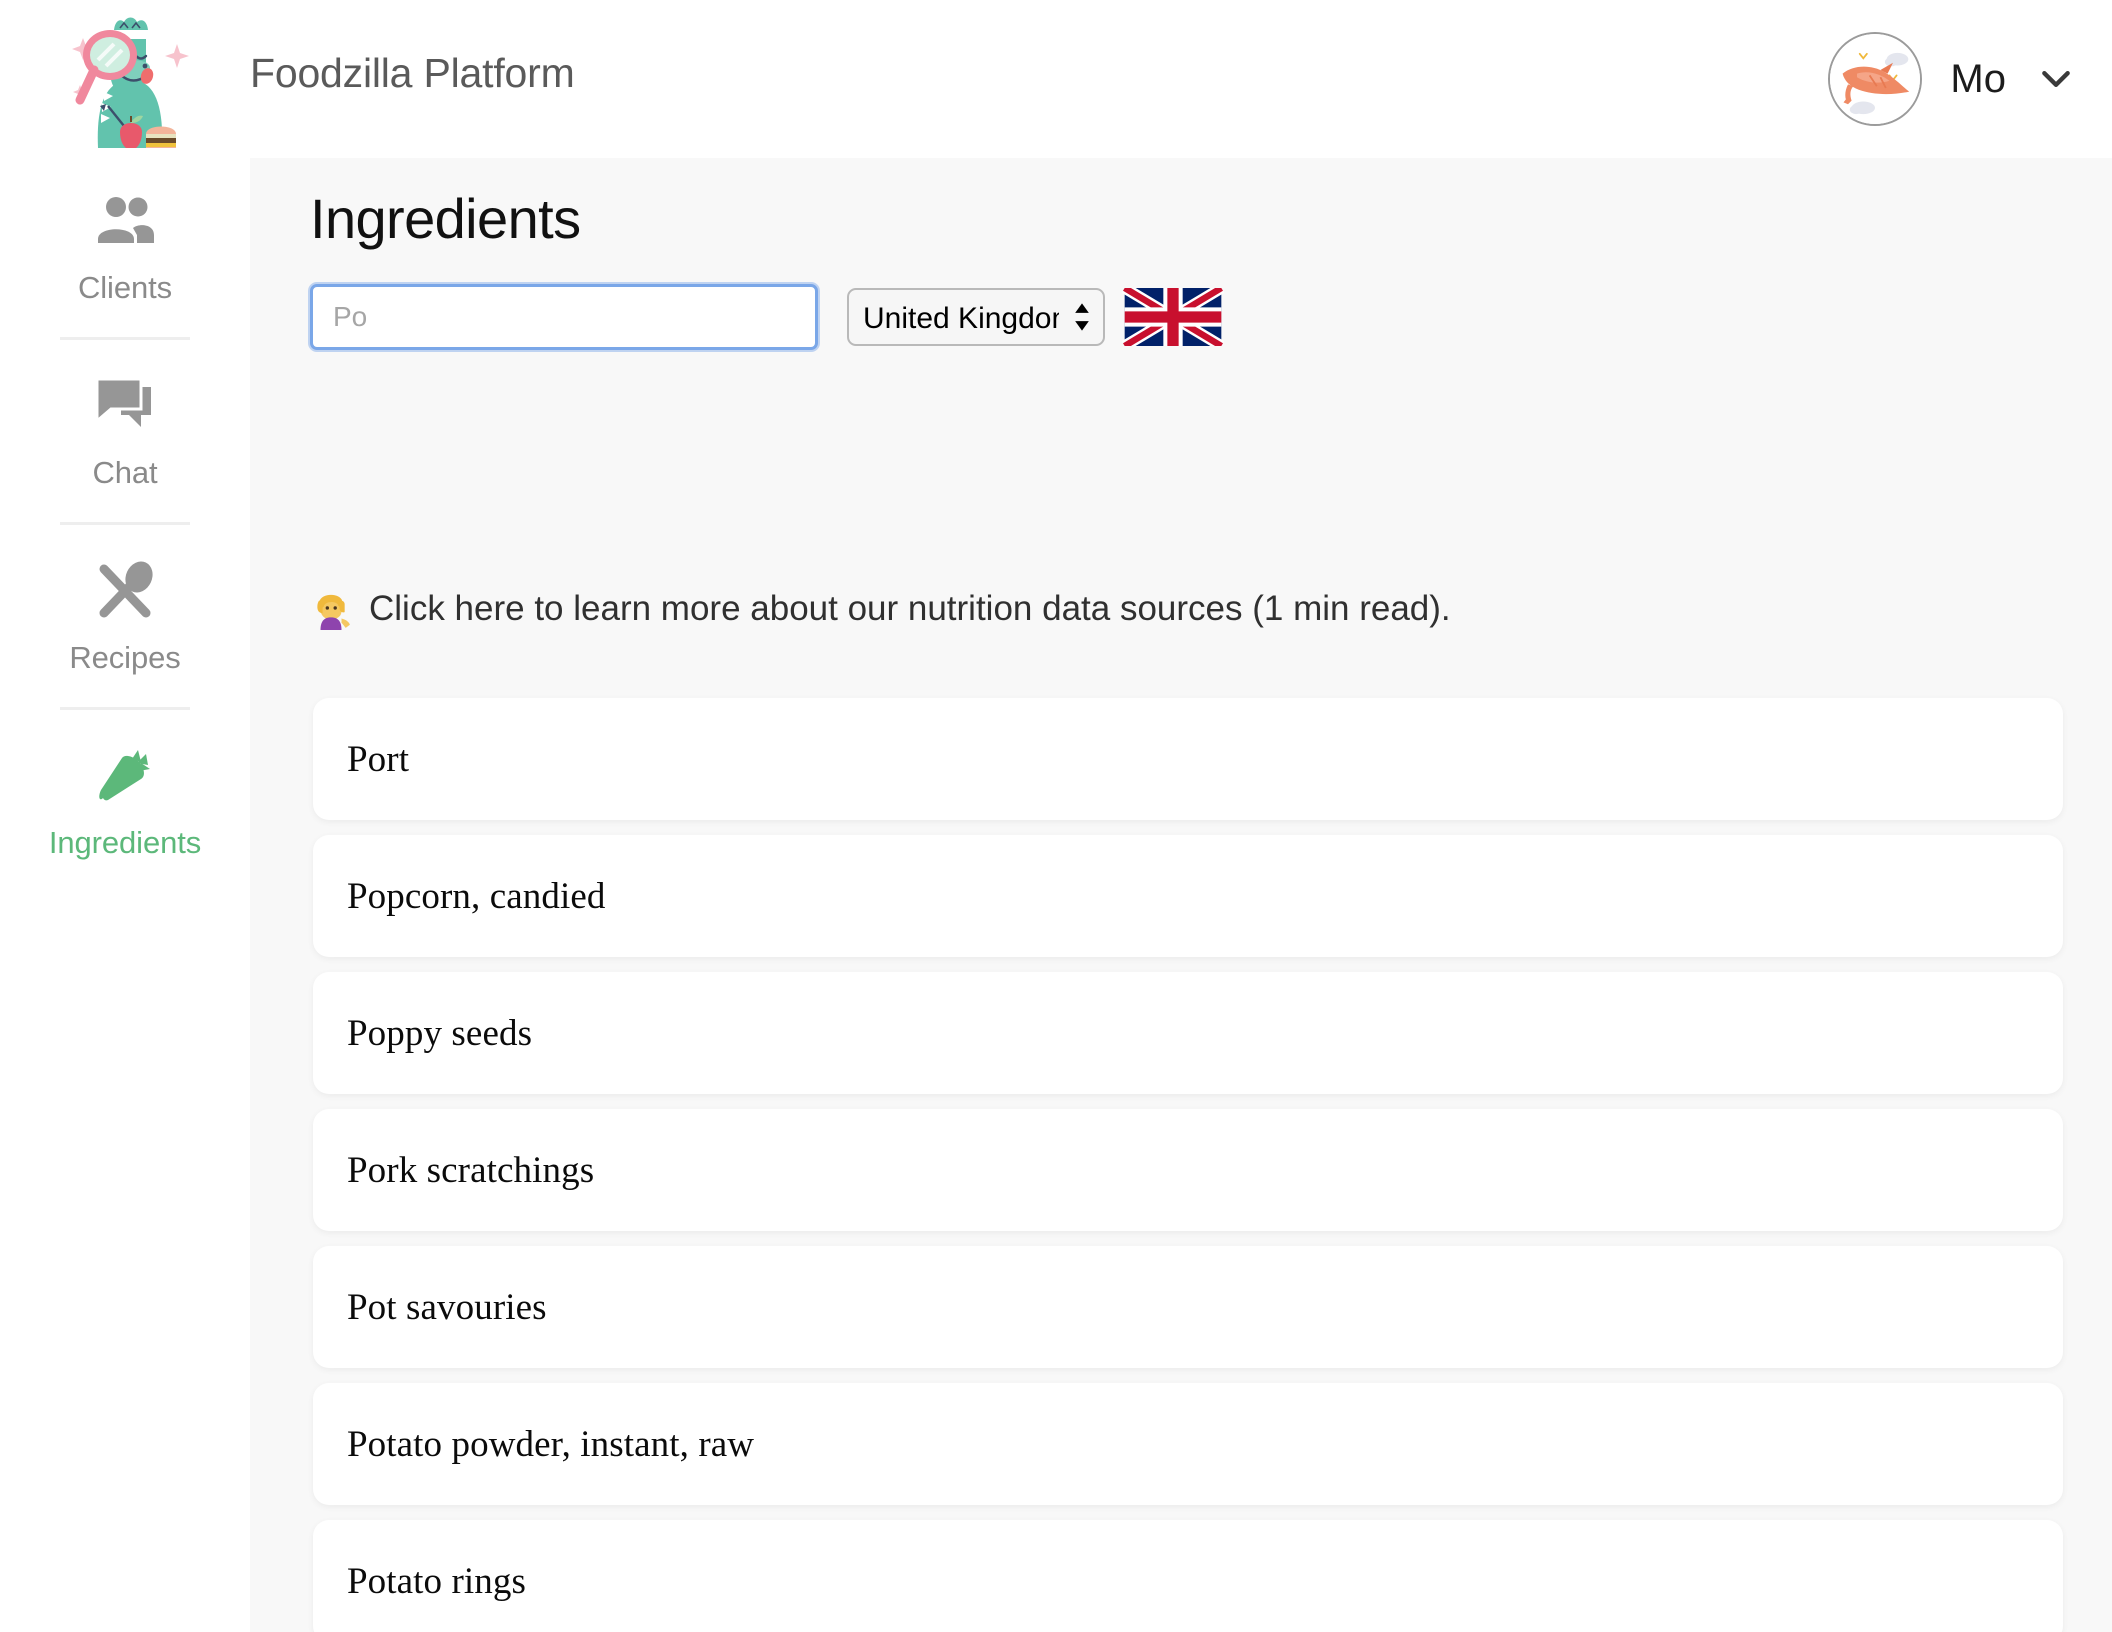 The image size is (2112, 1632). I want to click on page-title: Ingredients, so click(445, 218).